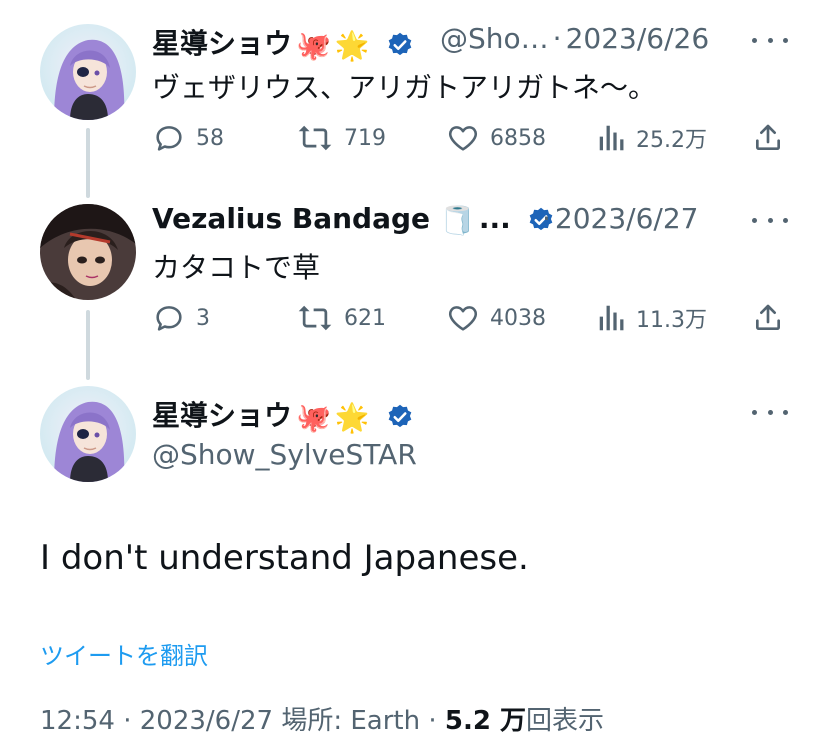 The image size is (828, 746). I want to click on tweet1-views-count: 25.2万, so click(671, 140).